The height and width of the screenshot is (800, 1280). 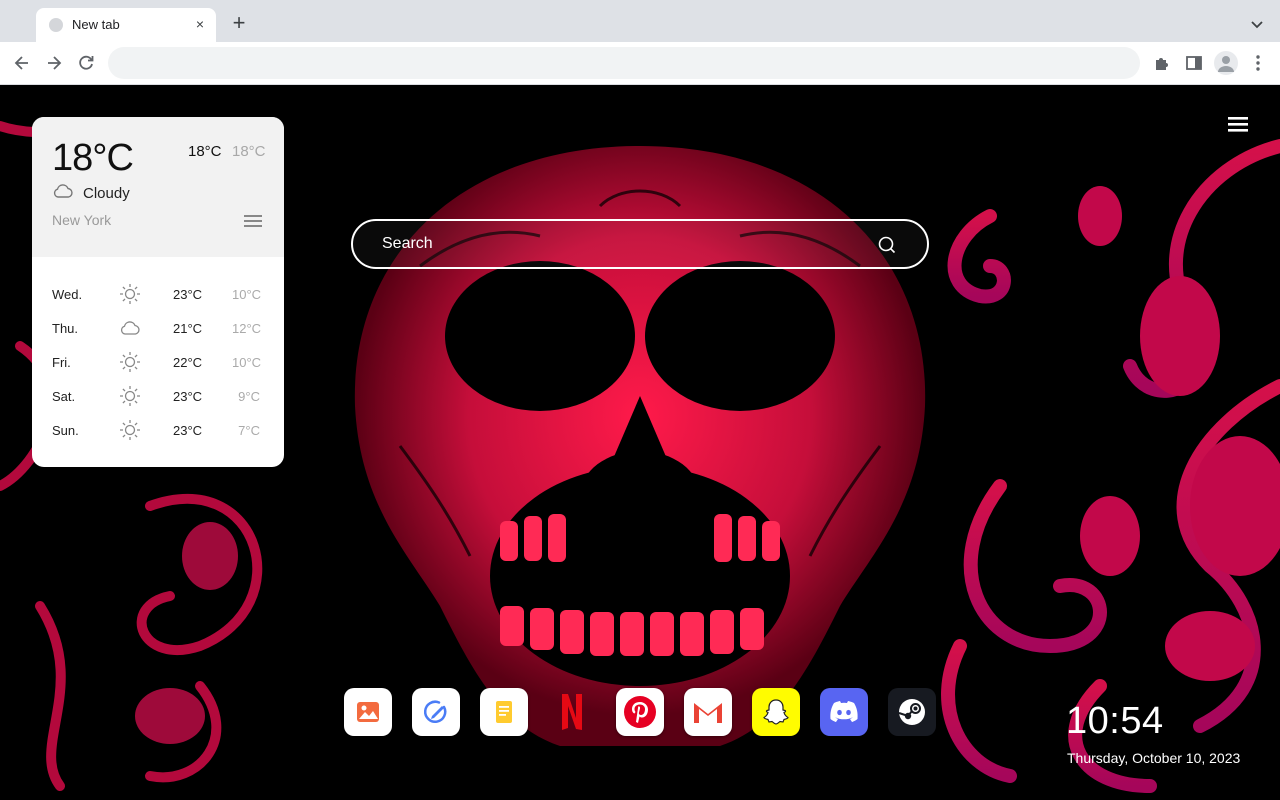 I want to click on notes-app-shortcut, so click(x=504, y=712).